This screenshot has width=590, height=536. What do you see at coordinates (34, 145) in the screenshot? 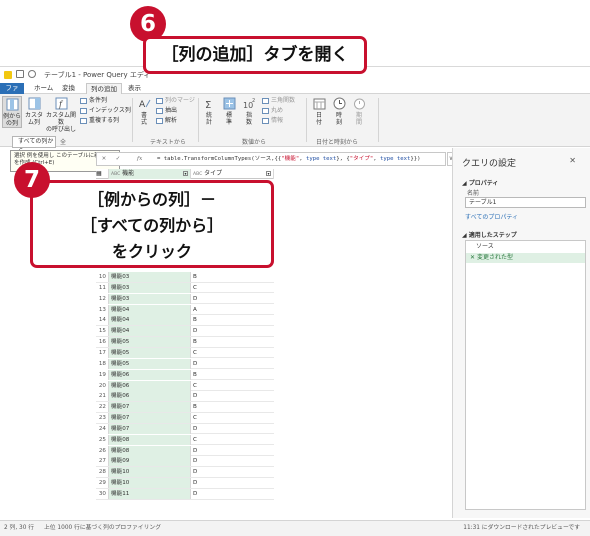
I see `dropdown-all-columns: すべての列から` at bounding box center [34, 145].